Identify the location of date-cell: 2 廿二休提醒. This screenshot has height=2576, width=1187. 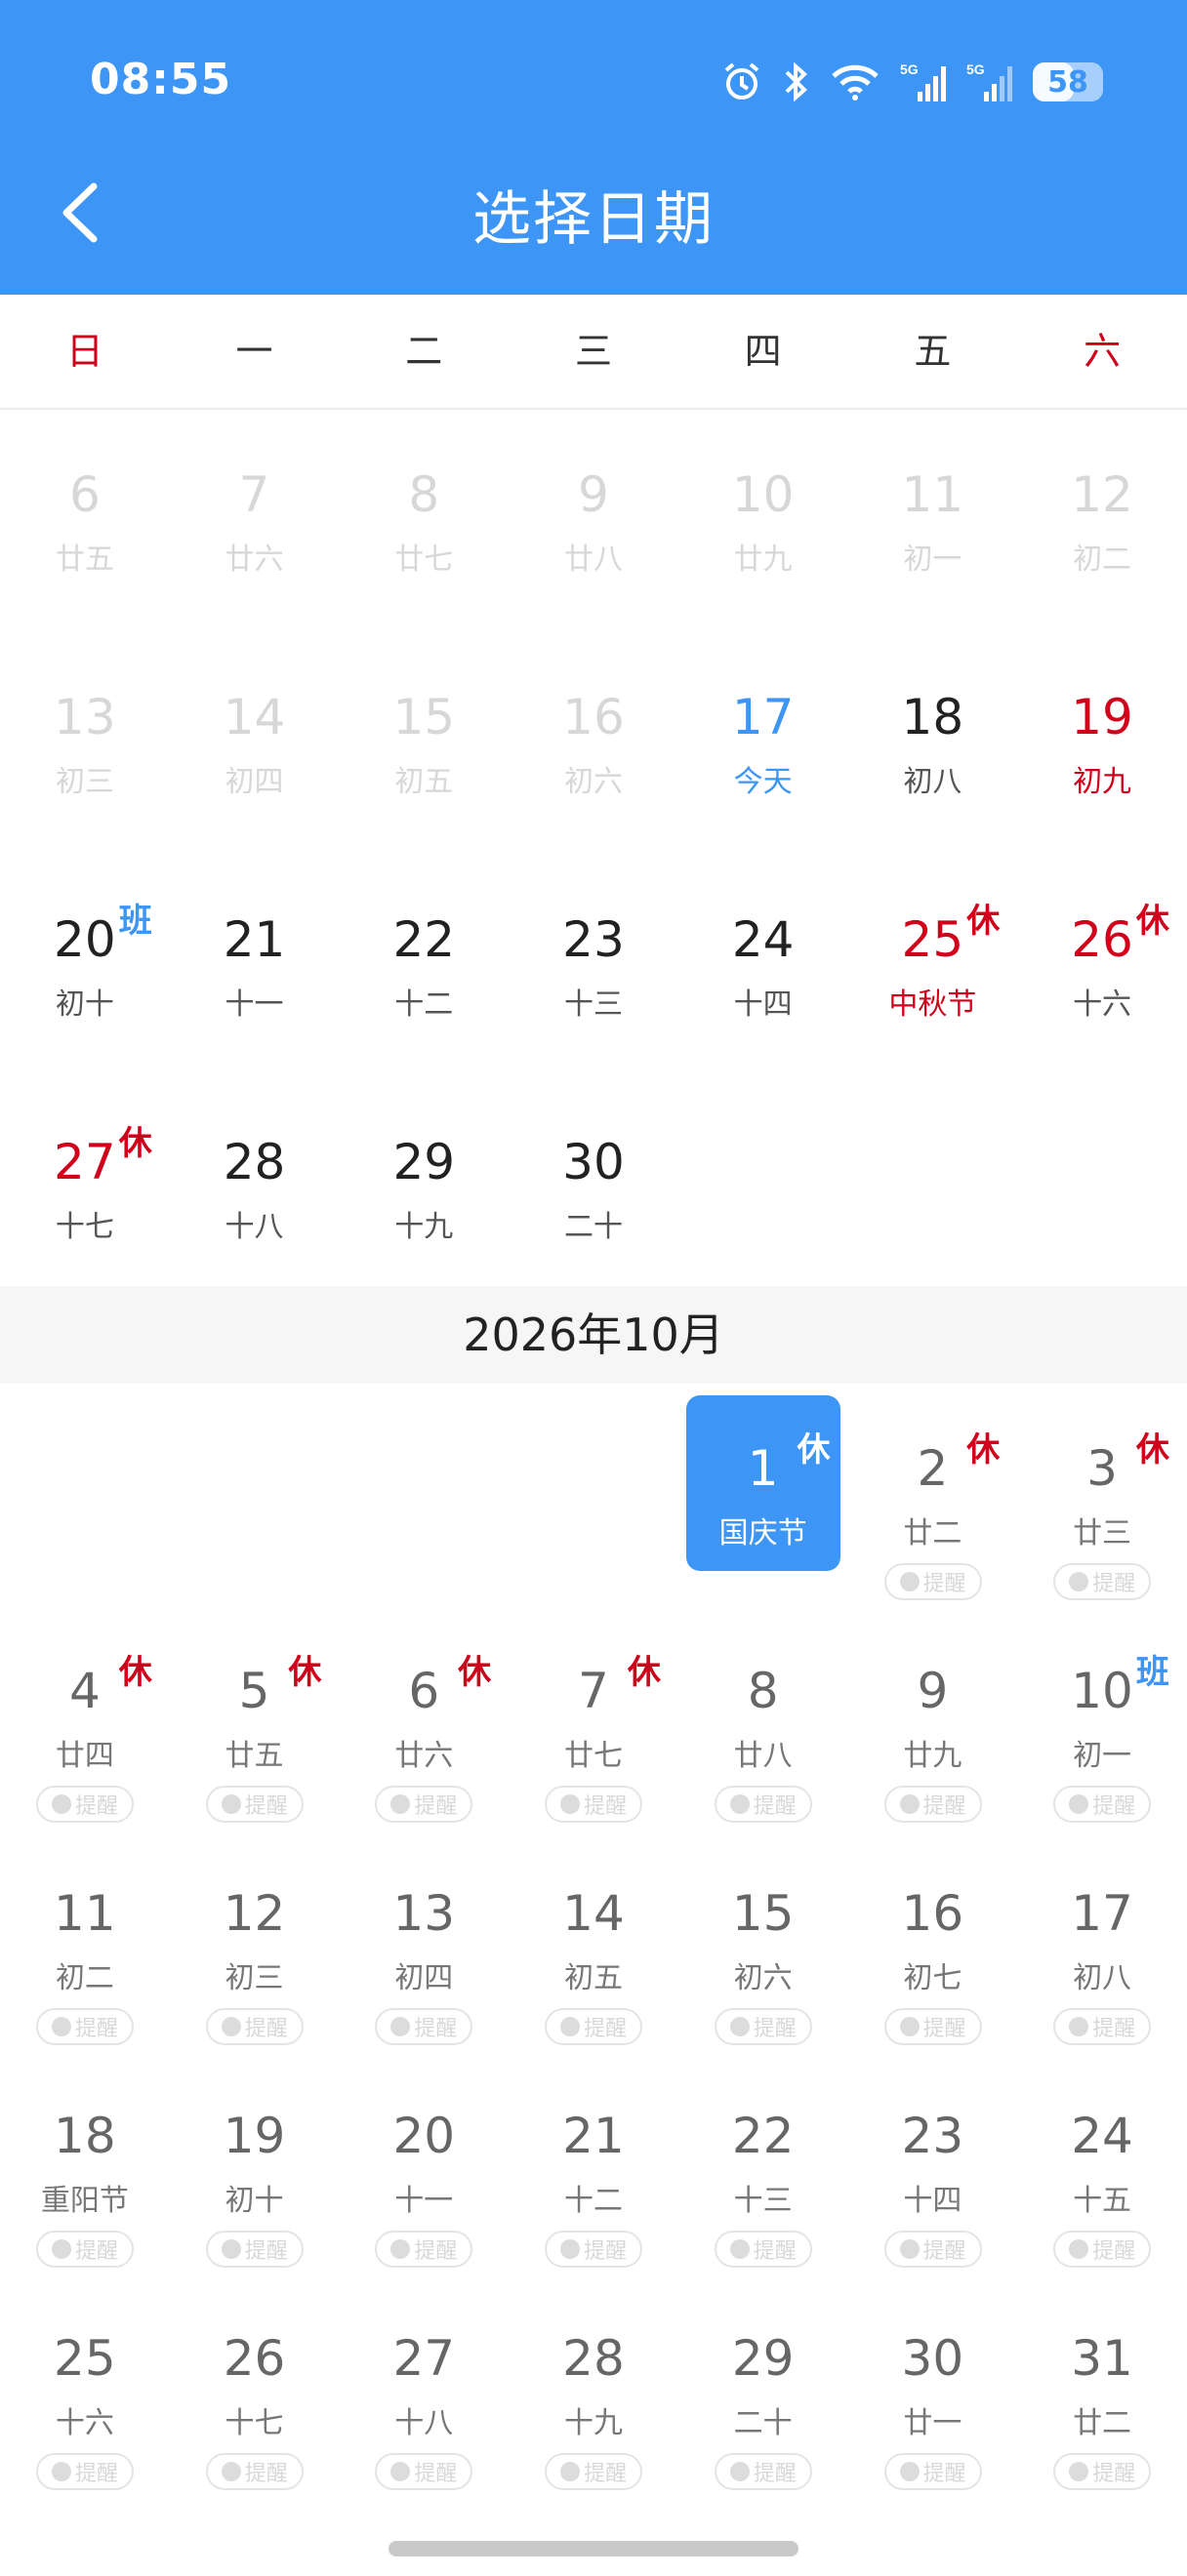
(933, 1495).